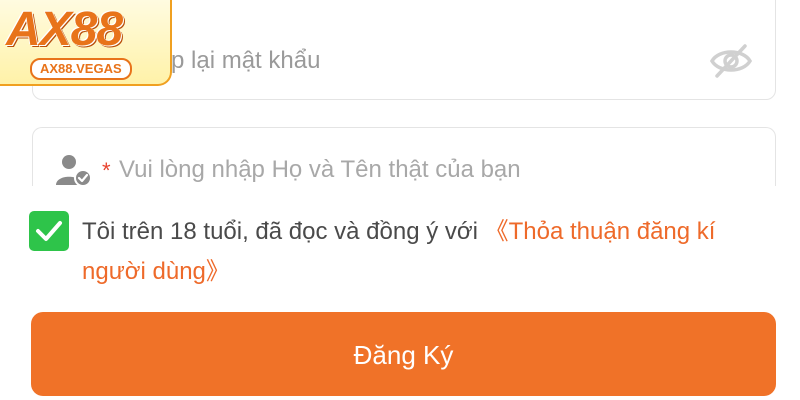  What do you see at coordinates (81, 69) in the screenshot?
I see `logo-domain-text: AX88.VEGAS` at bounding box center [81, 69].